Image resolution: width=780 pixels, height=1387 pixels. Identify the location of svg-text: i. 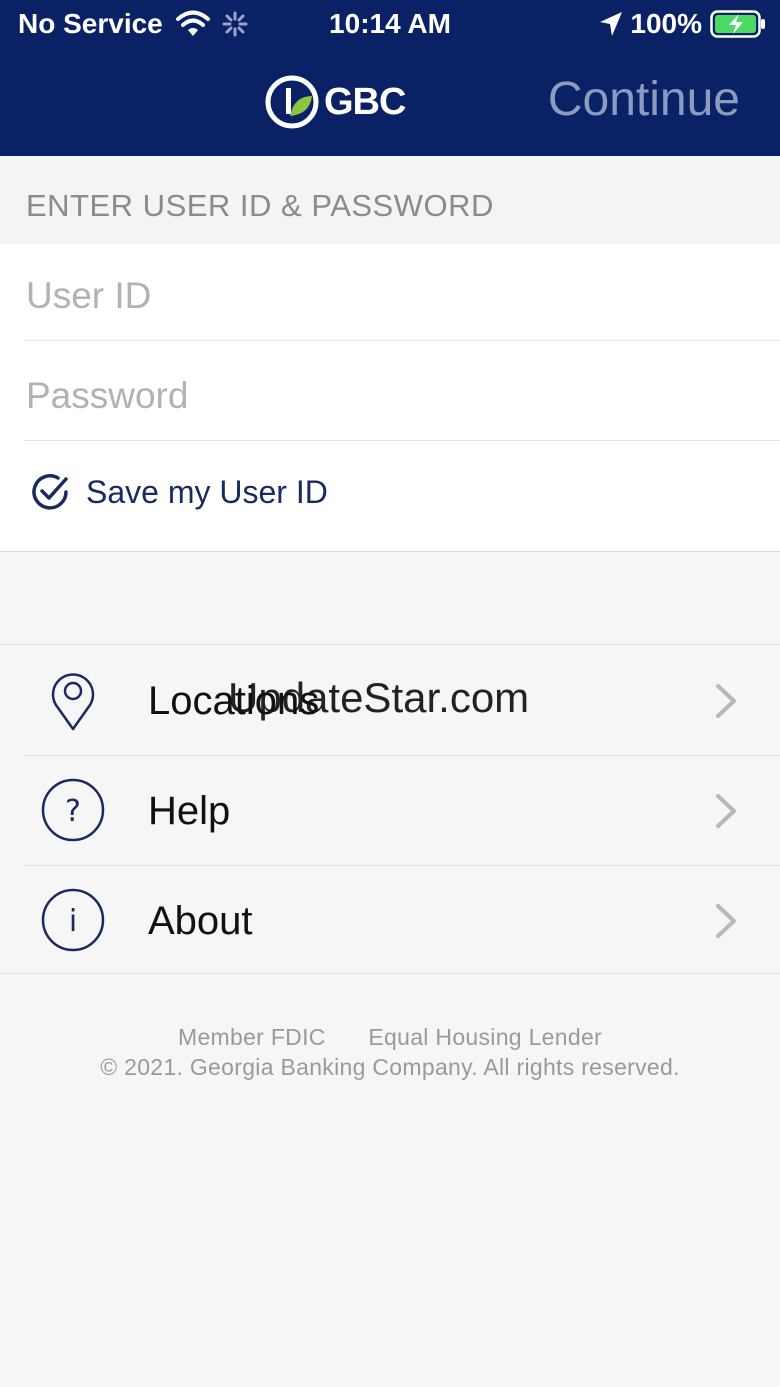
(73, 921).